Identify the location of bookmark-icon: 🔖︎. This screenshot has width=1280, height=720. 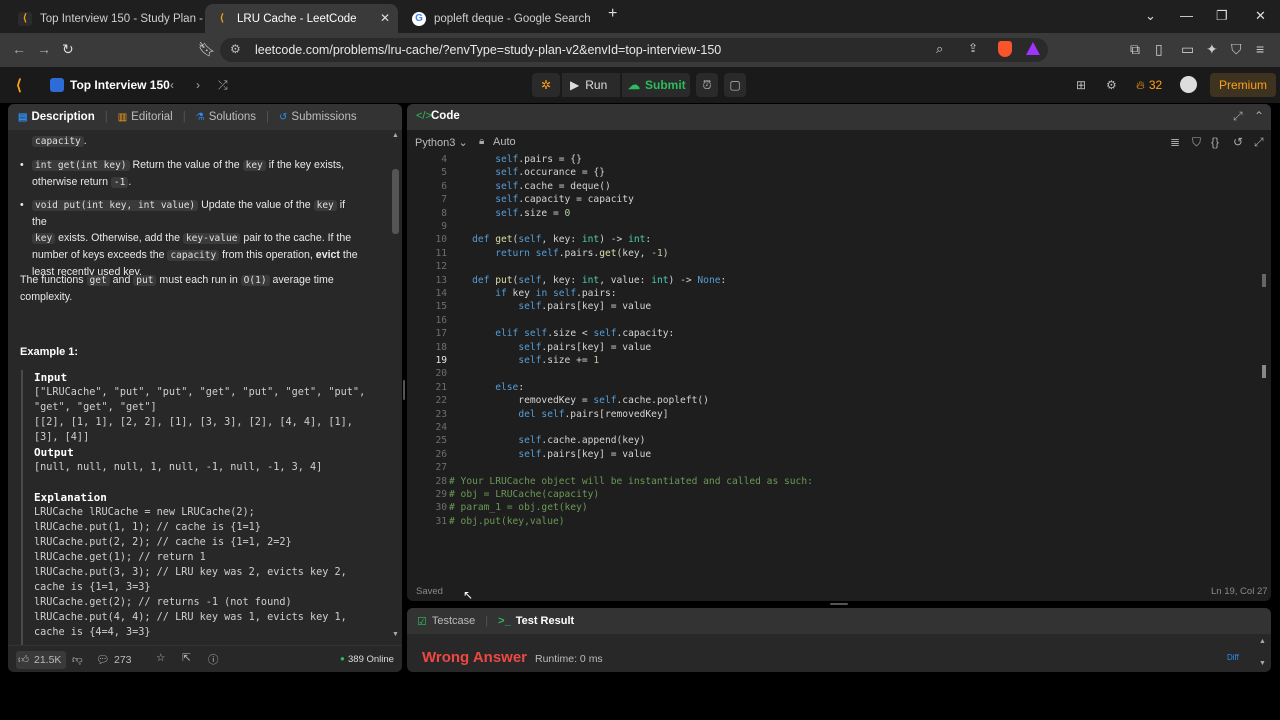
(207, 49).